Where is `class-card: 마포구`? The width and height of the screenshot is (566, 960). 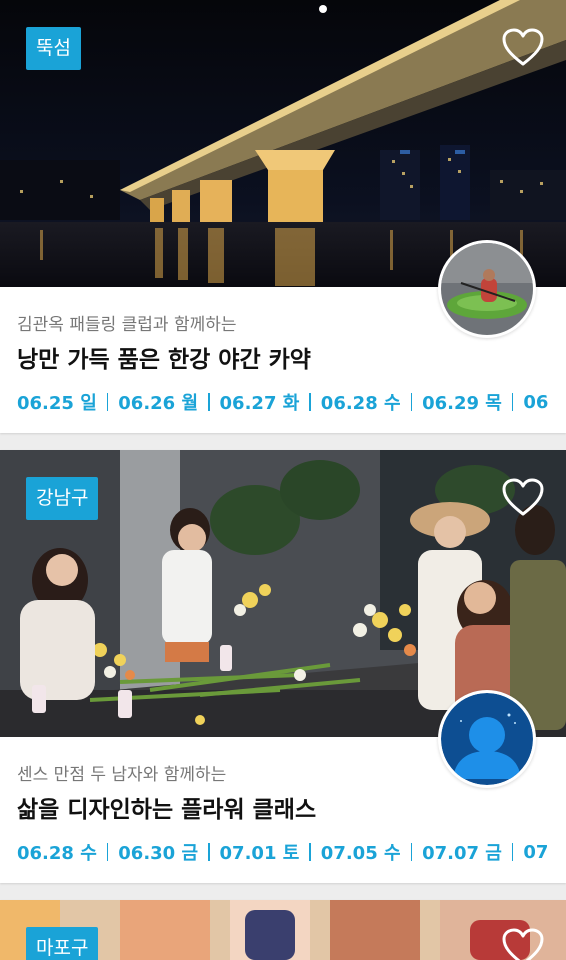
class-card: 마포구 is located at coordinates (283, 930).